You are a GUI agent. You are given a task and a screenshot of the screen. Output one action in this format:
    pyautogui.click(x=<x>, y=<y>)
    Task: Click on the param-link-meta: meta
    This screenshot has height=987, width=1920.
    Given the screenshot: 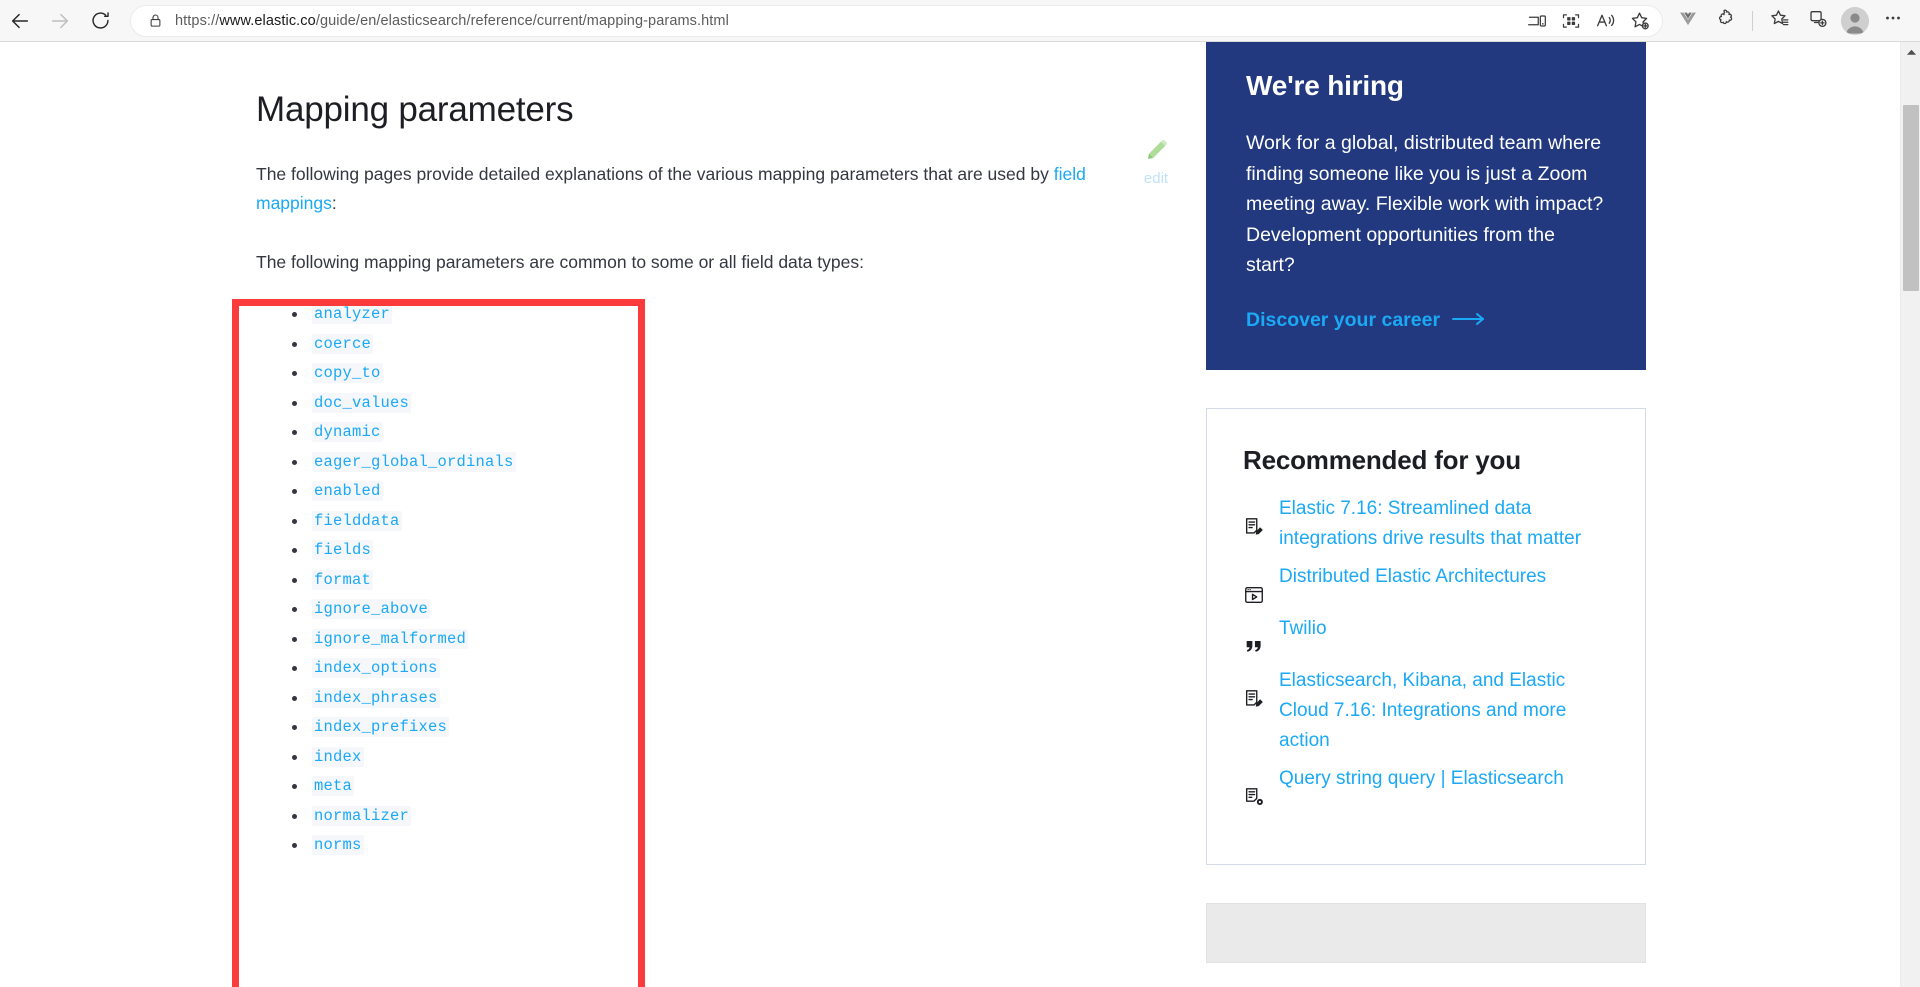 What is the action you would take?
    pyautogui.click(x=333, y=786)
    